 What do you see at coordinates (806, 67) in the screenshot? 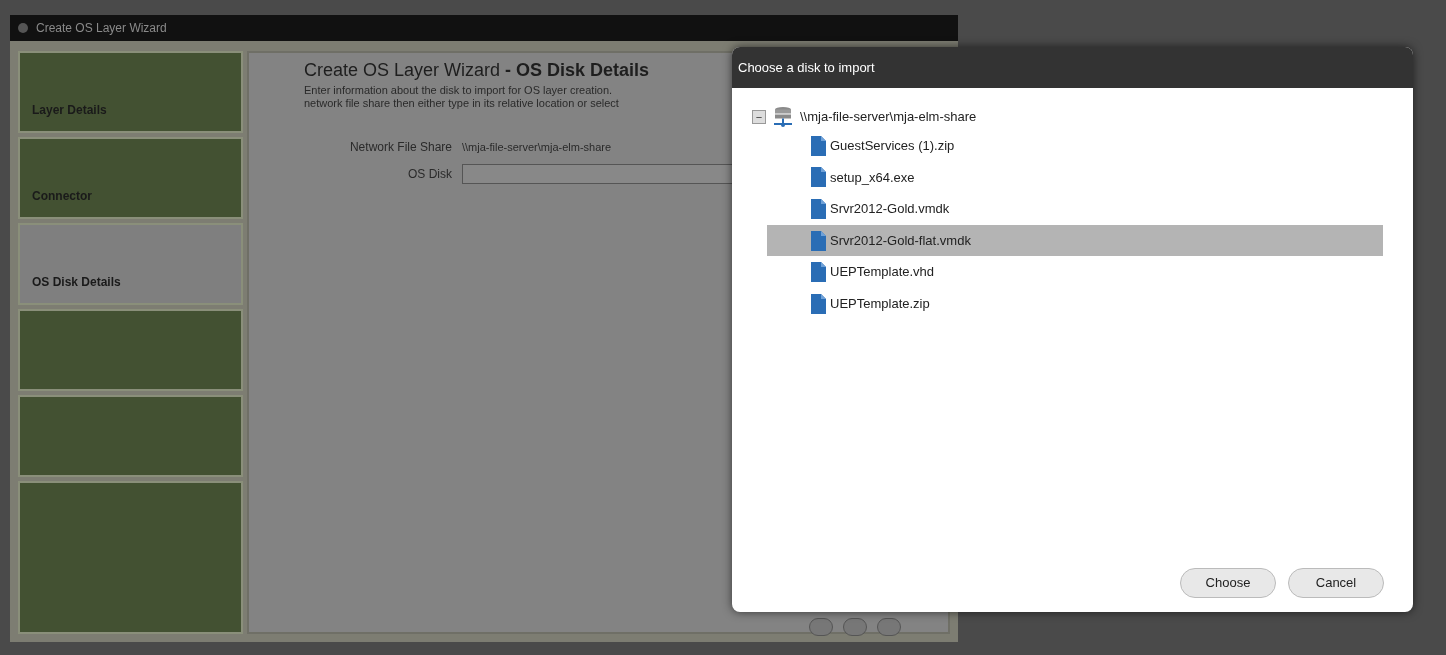
I see `dialog-title: Choose a disk to import` at bounding box center [806, 67].